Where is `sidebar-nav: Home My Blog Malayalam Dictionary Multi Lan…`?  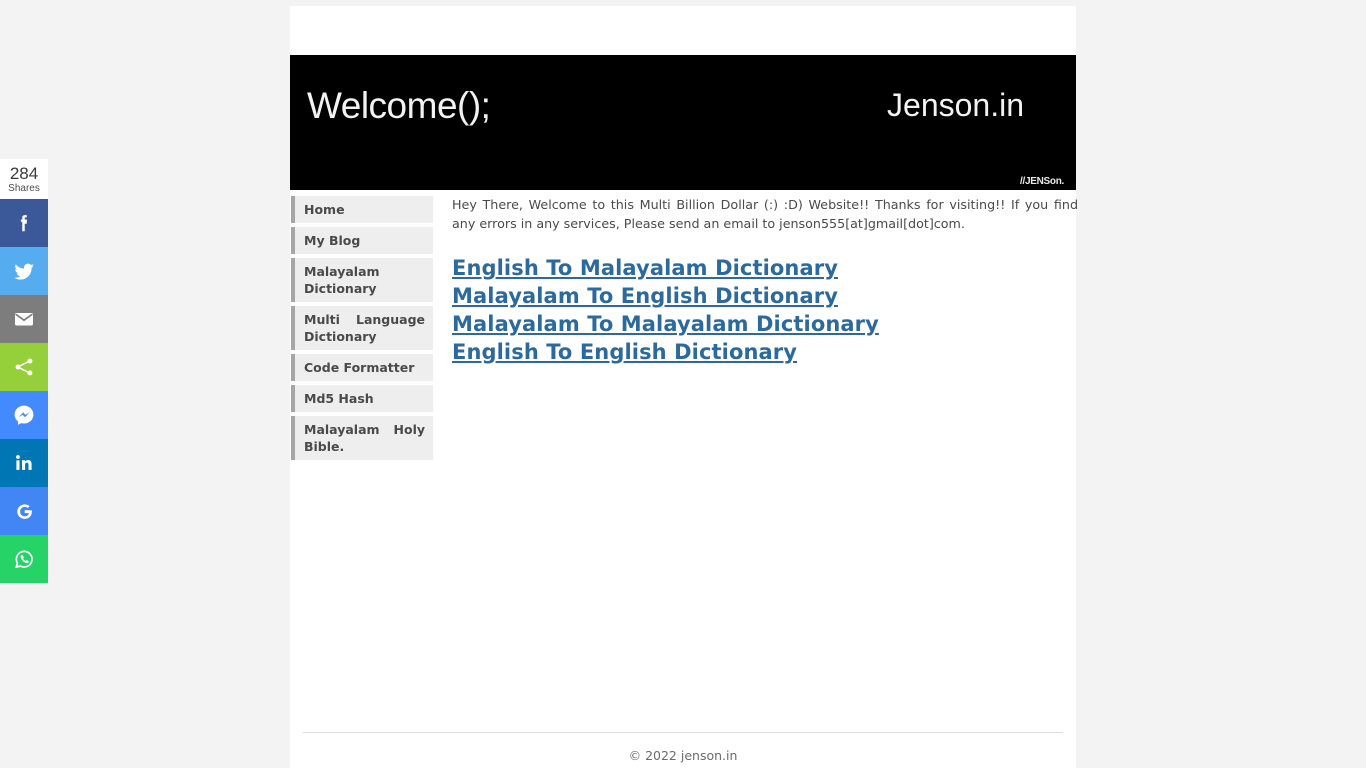
sidebar-nav: Home My Blog Malayalam Dictionary Multi Lan… is located at coordinates (362, 330).